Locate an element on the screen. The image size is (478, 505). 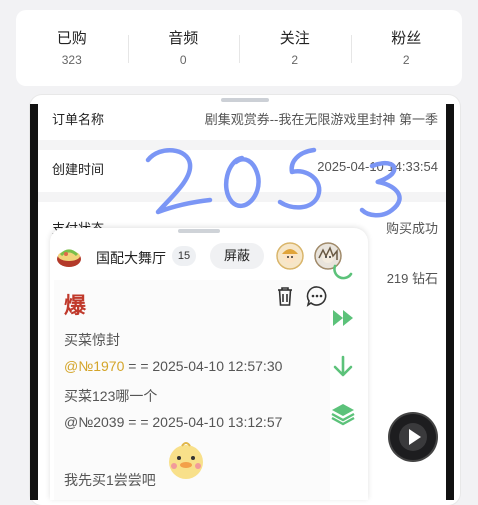
floating-player-button is located at coordinates (413, 437).